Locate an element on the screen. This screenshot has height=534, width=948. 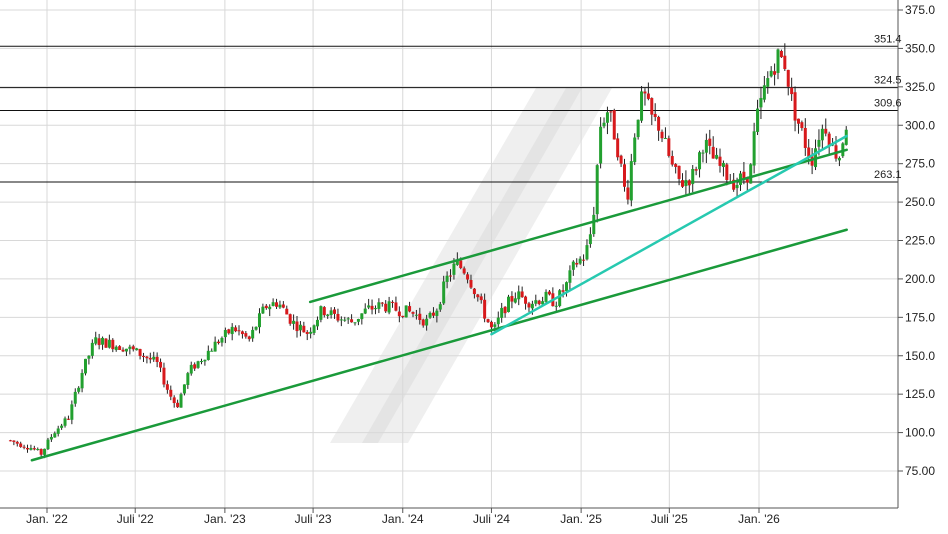
y-tick-label: 125.0 is located at coordinates (920, 394).